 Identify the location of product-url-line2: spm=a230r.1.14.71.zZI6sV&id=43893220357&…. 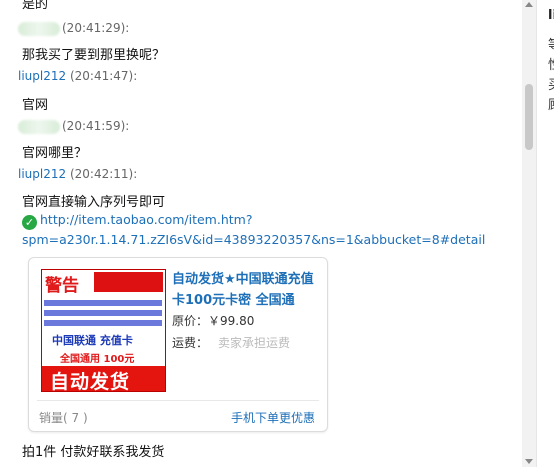
(253, 239).